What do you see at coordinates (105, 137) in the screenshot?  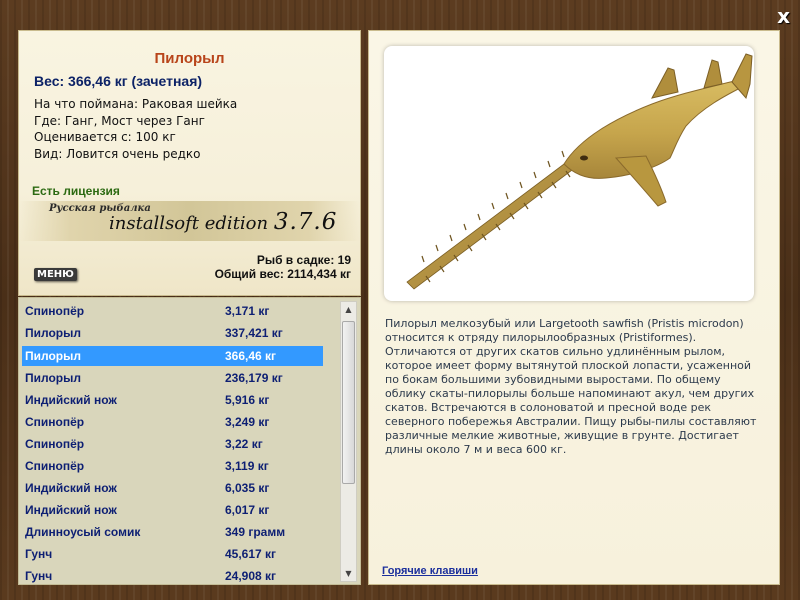 I see `trophy-weight-info: Оценивается с: 100 кг` at bounding box center [105, 137].